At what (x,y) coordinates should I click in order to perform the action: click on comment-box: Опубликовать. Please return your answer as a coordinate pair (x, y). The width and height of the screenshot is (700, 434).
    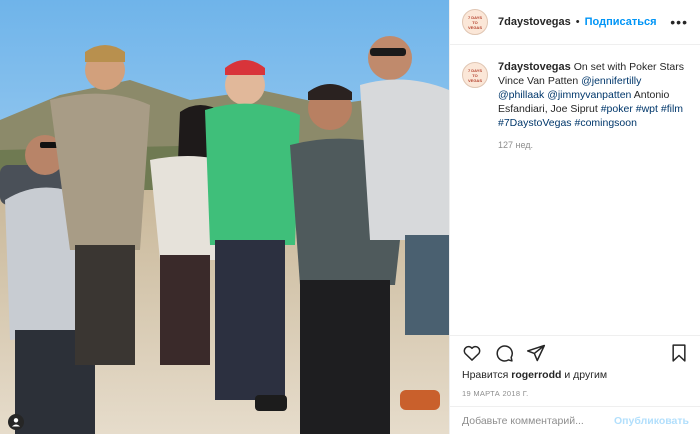
    Looking at the image, I should click on (575, 420).